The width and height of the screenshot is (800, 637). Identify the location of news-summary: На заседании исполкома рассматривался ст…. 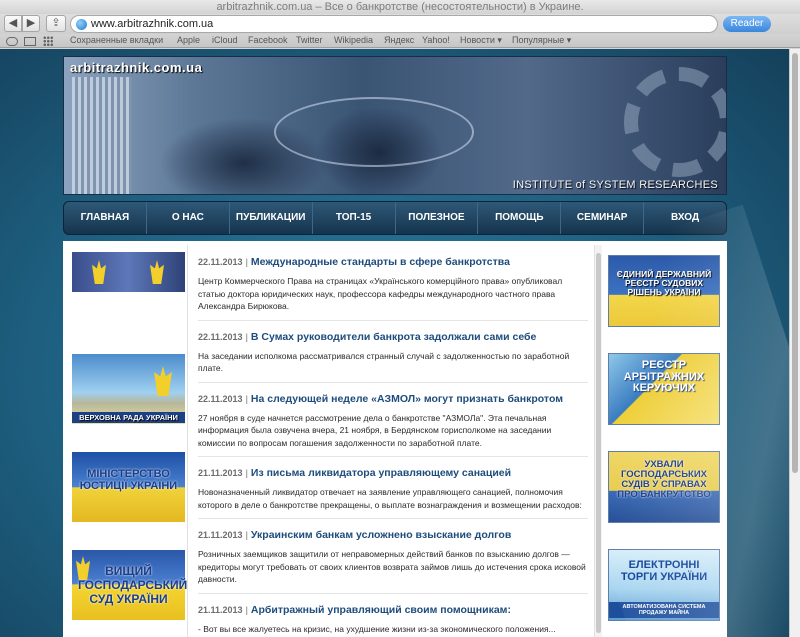
(384, 362).